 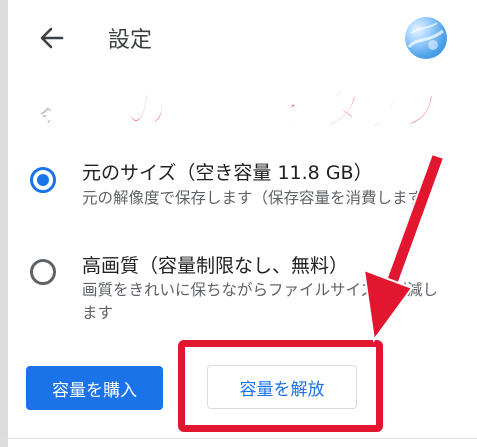 I want to click on option-original-title: 元のサイズ（空き容量 11.8 GB）, so click(x=227, y=173).